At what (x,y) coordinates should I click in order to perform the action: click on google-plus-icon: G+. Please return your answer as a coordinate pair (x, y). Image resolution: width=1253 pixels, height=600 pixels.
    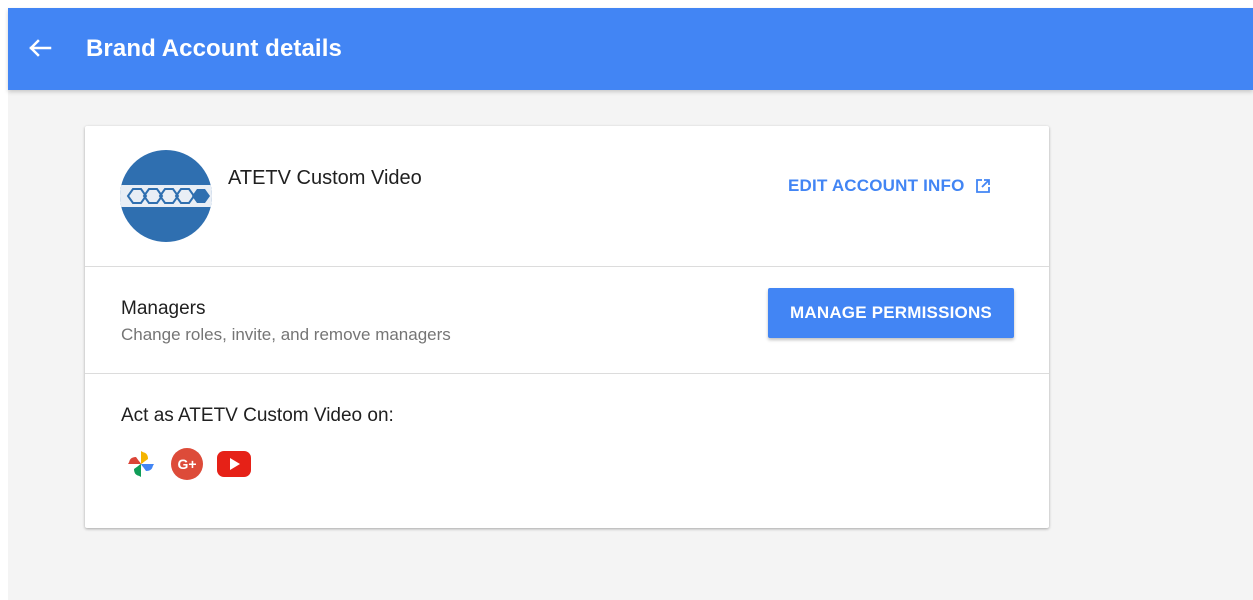
    Looking at the image, I should click on (187, 464).